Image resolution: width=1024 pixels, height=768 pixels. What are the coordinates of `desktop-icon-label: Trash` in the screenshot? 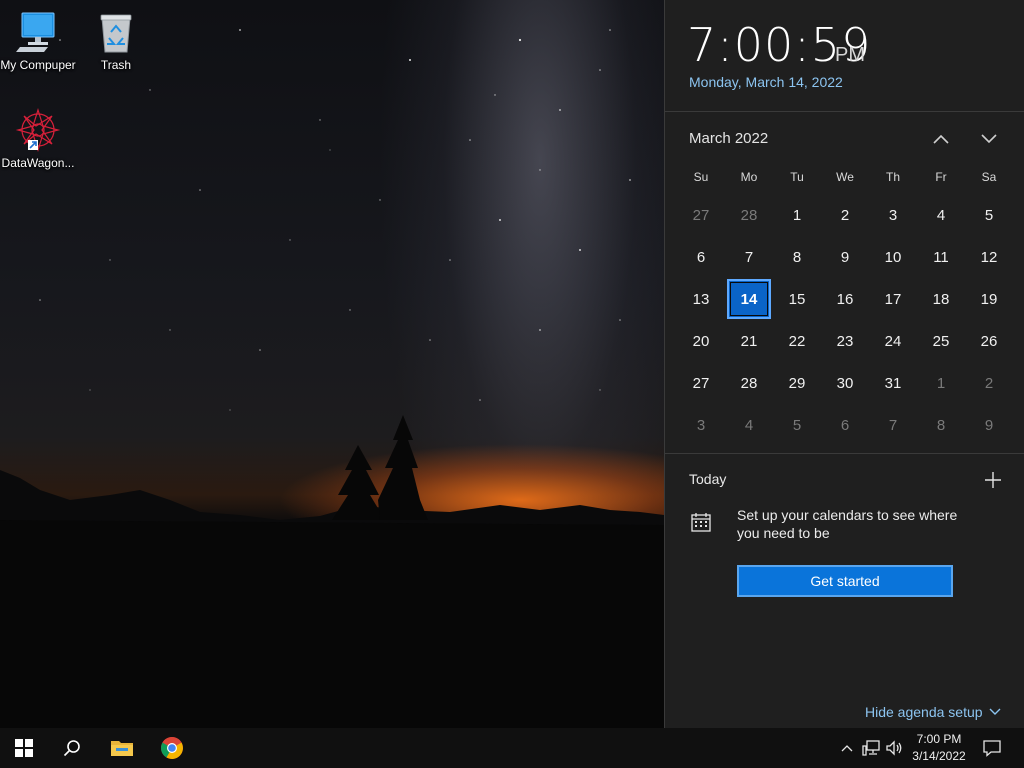 It's located at (116, 65).